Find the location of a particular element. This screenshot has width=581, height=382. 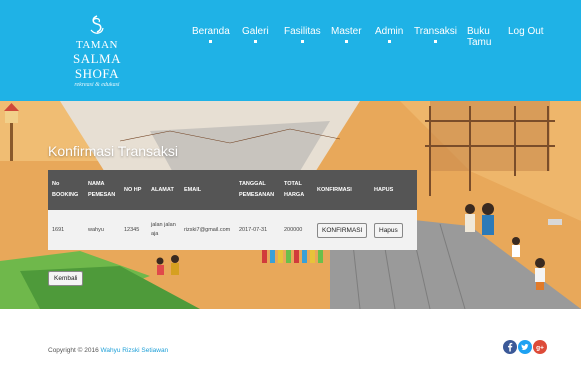

twitter-icon is located at coordinates (525, 347).